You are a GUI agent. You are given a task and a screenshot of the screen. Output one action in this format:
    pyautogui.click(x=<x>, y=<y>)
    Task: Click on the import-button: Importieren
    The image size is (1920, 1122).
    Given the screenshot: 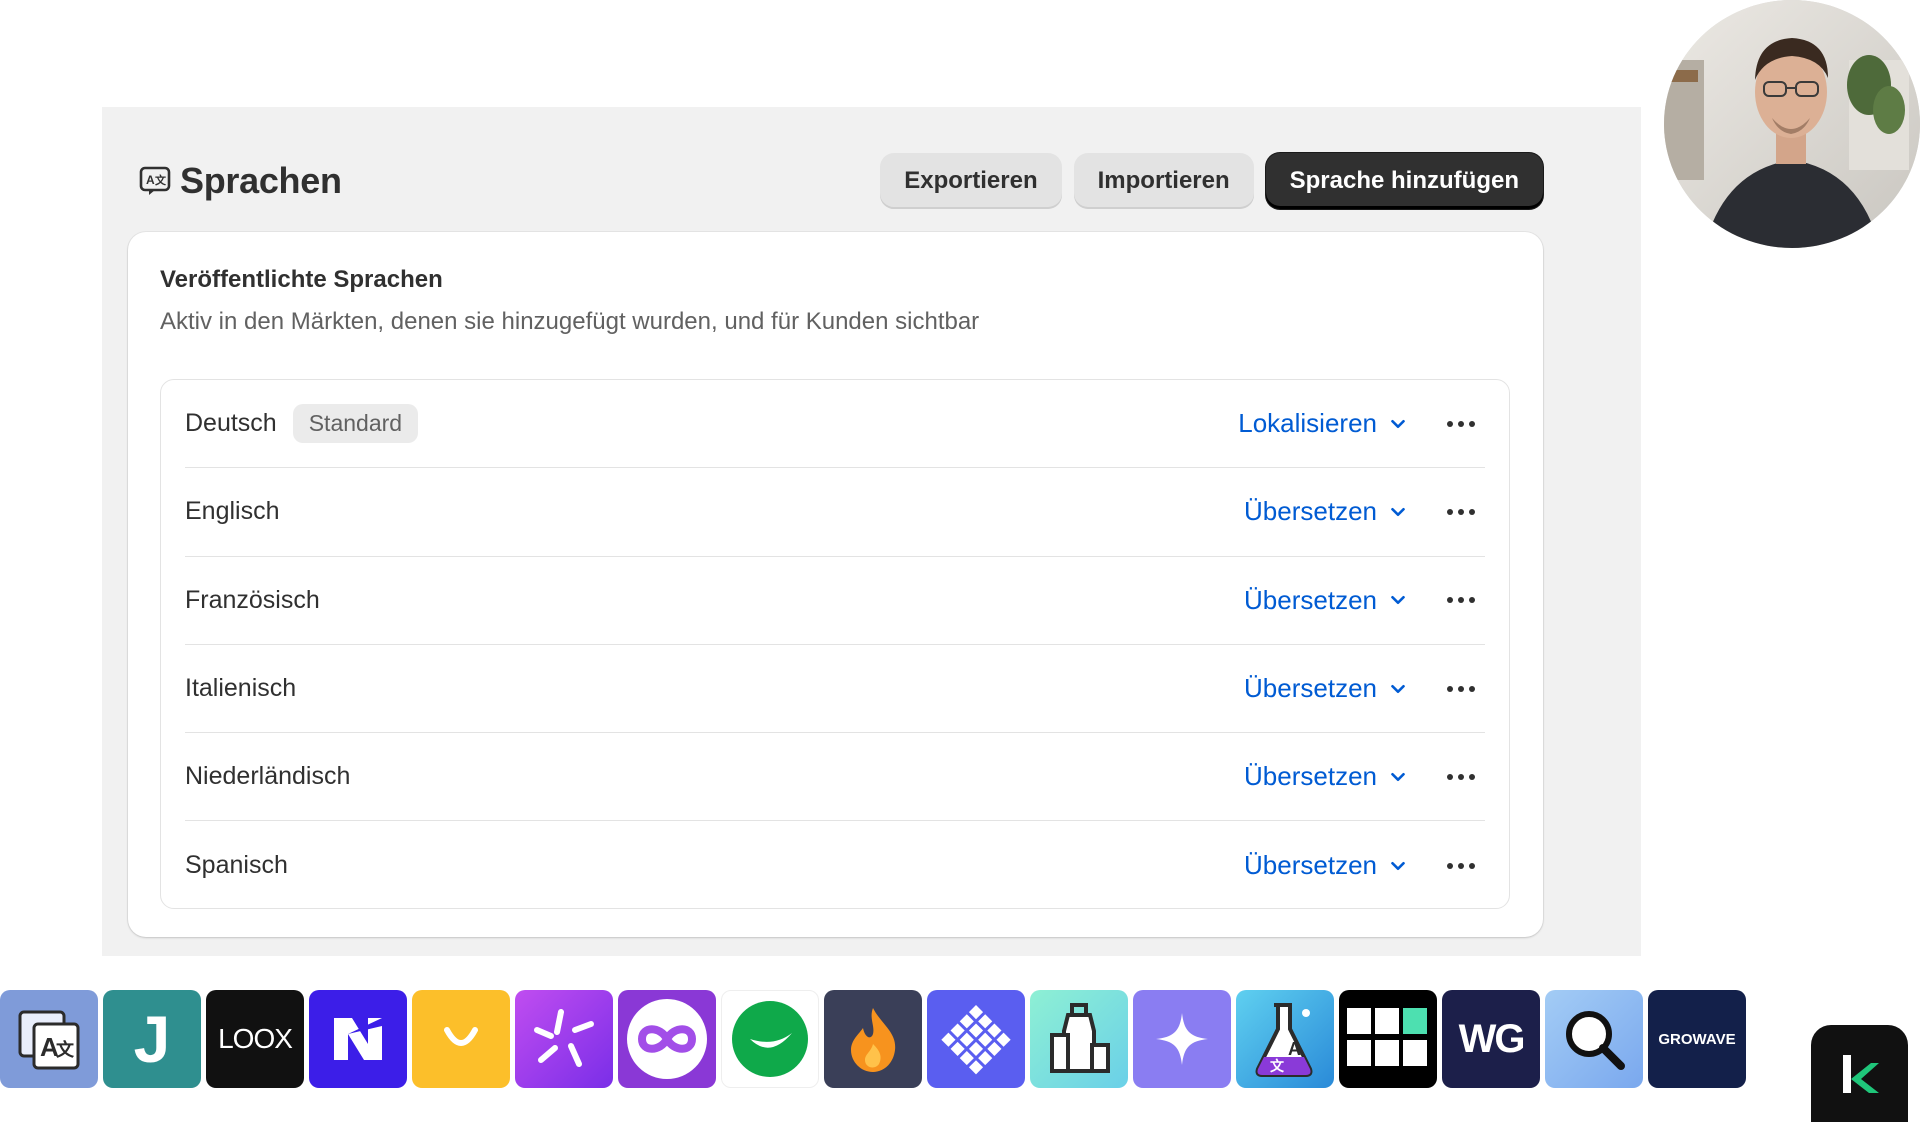 What is the action you would take?
    pyautogui.click(x=1163, y=181)
    